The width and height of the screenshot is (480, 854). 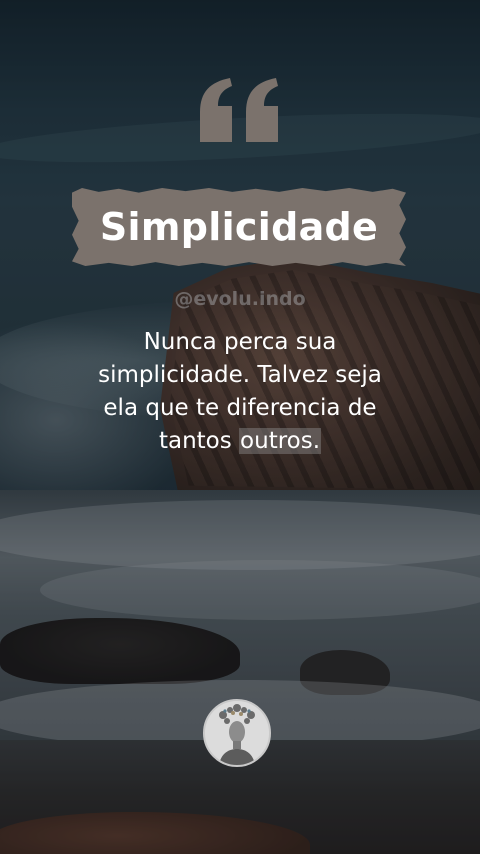 What do you see at coordinates (237, 733) in the screenshot?
I see `profile-avatar-icon` at bounding box center [237, 733].